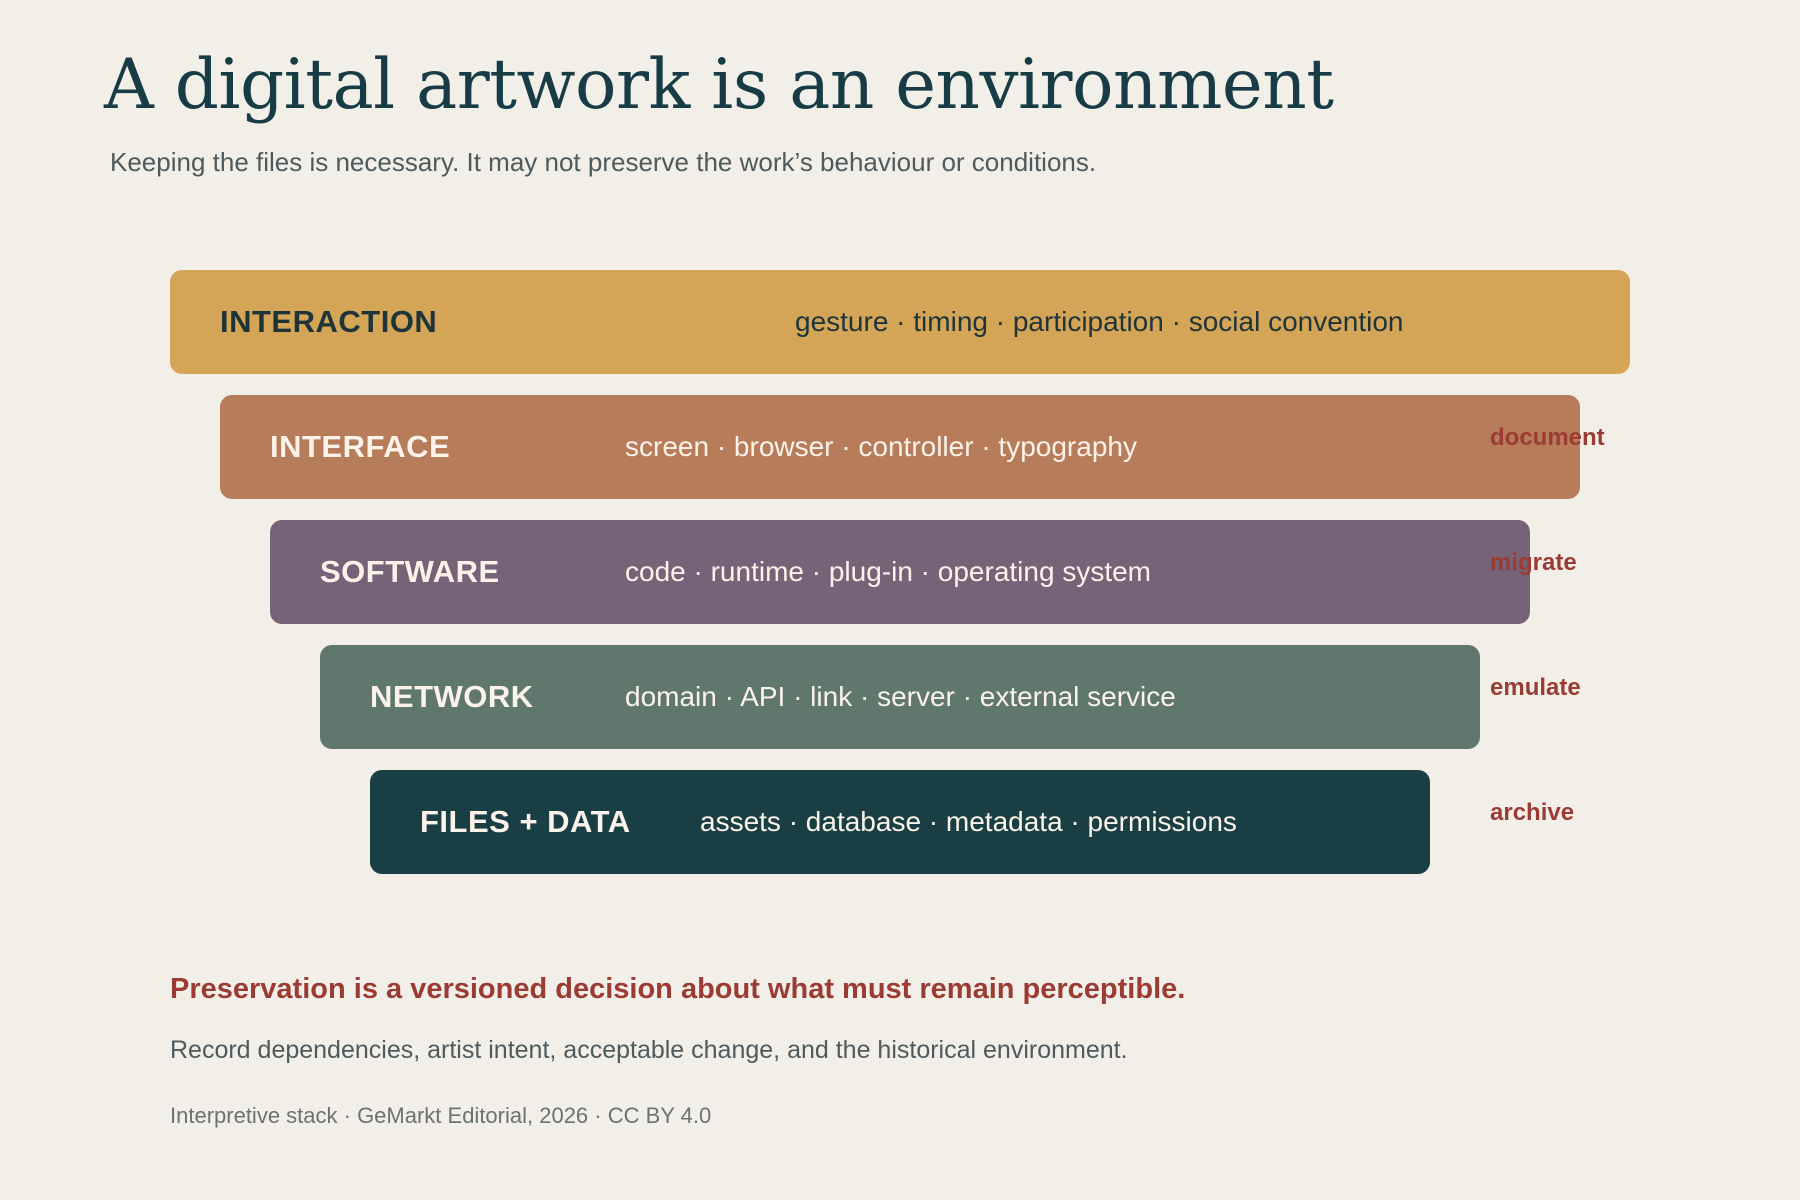 Image resolution: width=1800 pixels, height=1200 pixels. I want to click on layer-name: INTERFACE, so click(360, 446).